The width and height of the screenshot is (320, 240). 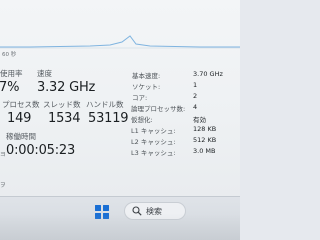 What do you see at coordinates (153, 131) in the screenshot?
I see `spec-label: L1 キャッシュ:` at bounding box center [153, 131].